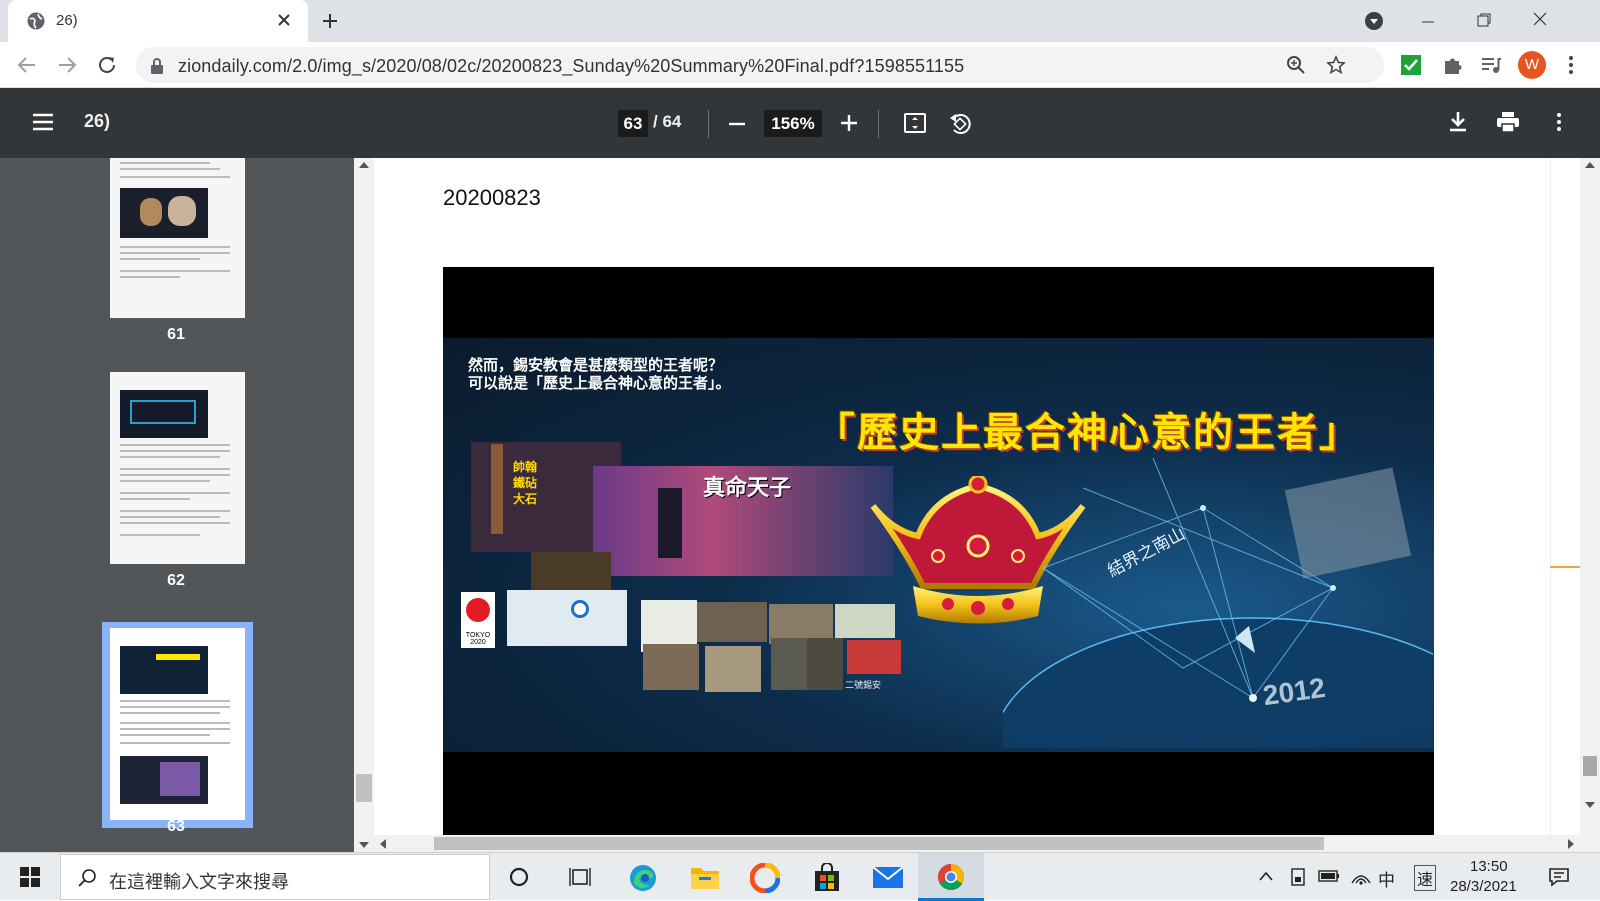 The image size is (1600, 901). I want to click on thumbnail-page-number: 62, so click(176, 580).